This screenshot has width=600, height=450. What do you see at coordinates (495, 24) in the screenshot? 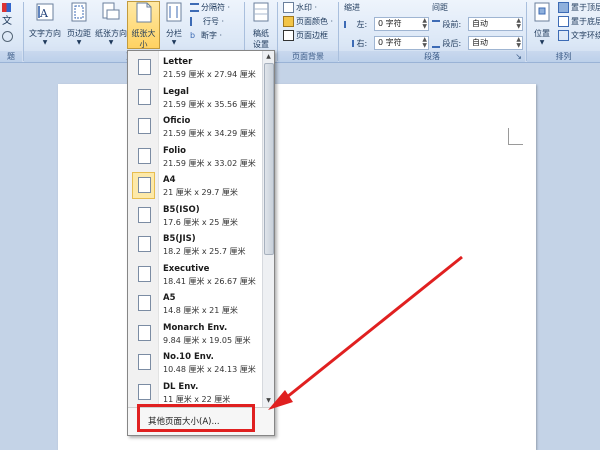
I see `spacing-before-input: 自动 ▲ ▼` at bounding box center [495, 24].